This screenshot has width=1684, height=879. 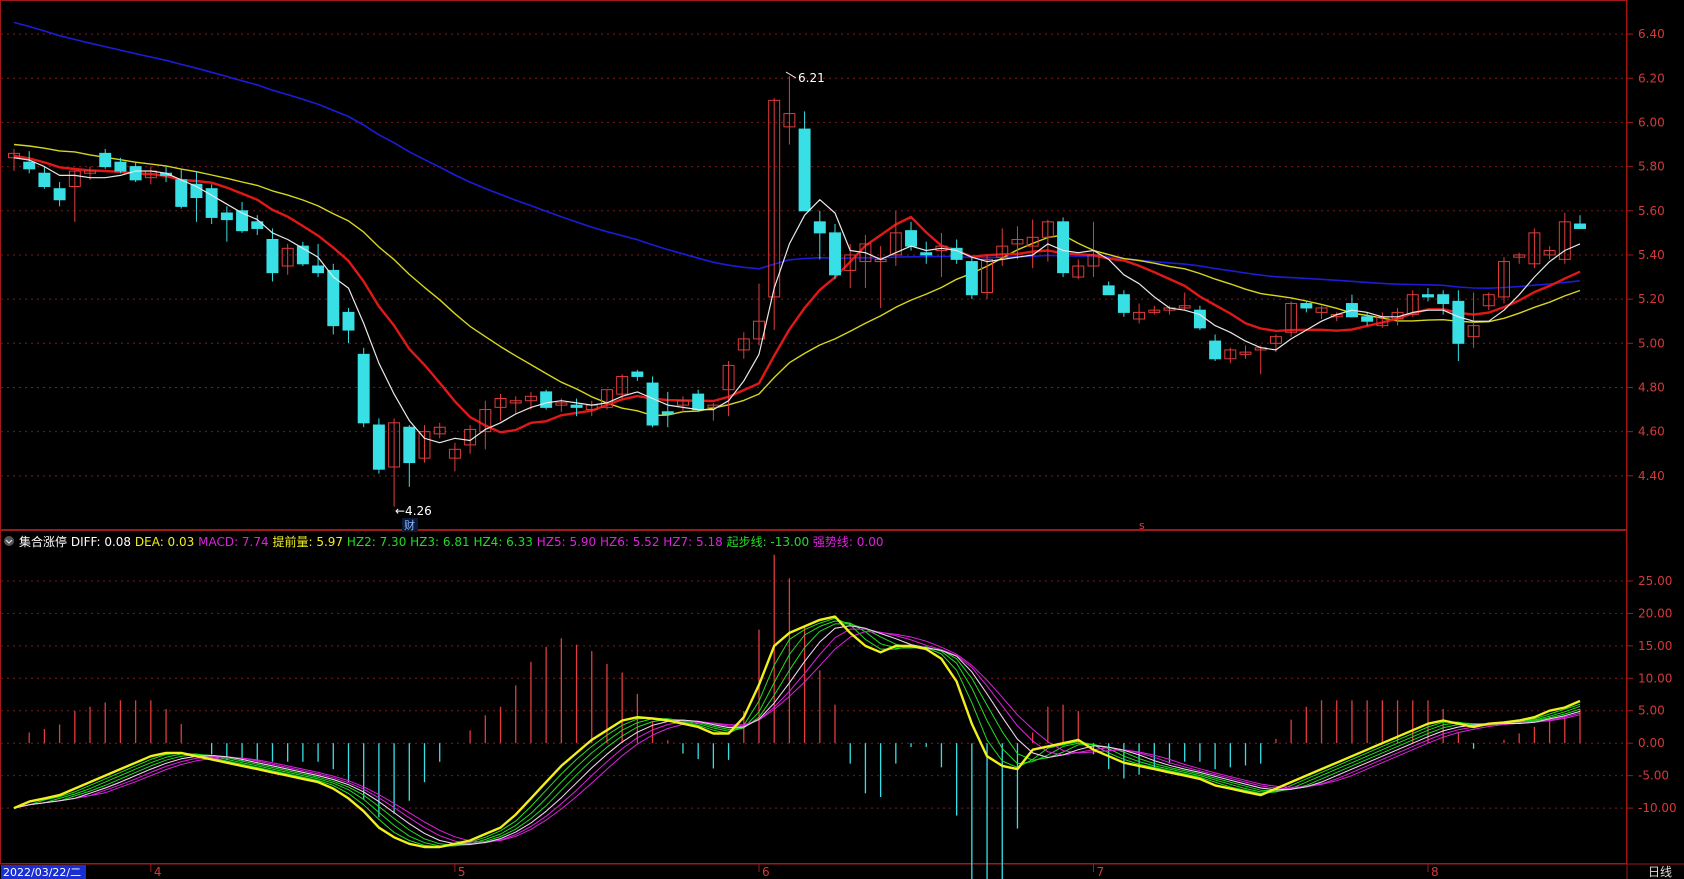 I want to click on indicator-tick-label: 5.00, so click(x=1651, y=711).